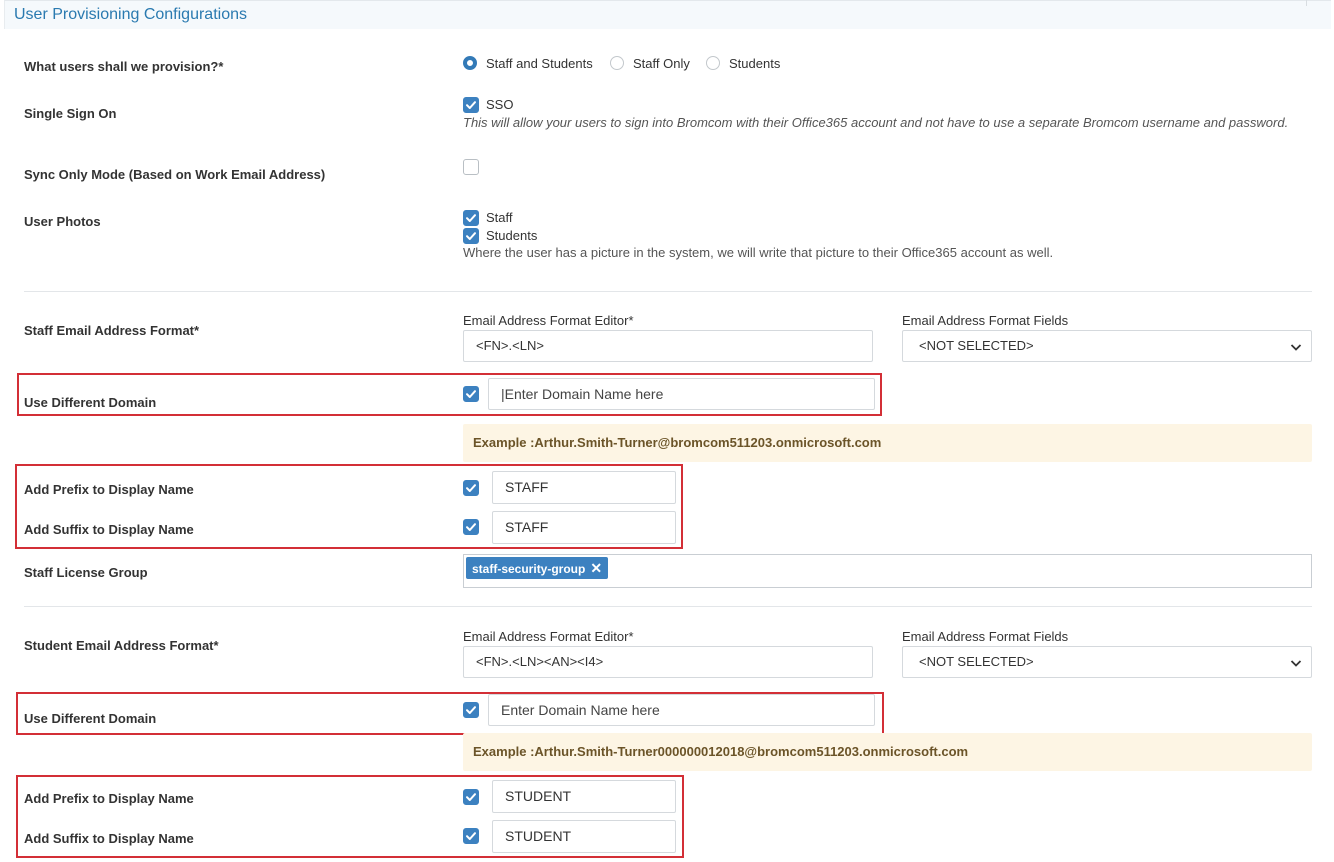  I want to click on staff-suffix-input: STAFF, so click(584, 527).